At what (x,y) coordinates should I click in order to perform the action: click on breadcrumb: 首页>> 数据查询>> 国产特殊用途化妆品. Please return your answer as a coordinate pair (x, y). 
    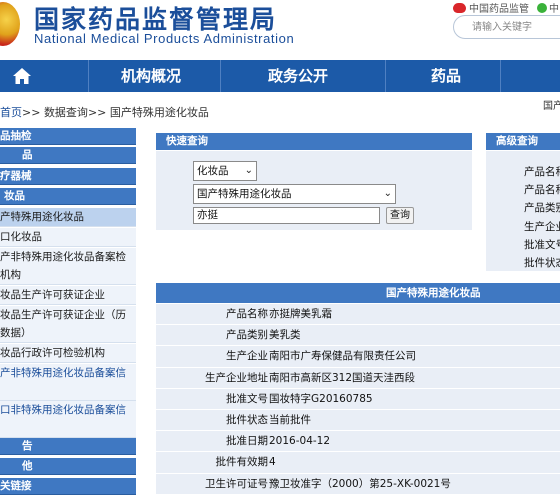
    Looking at the image, I should click on (104, 112).